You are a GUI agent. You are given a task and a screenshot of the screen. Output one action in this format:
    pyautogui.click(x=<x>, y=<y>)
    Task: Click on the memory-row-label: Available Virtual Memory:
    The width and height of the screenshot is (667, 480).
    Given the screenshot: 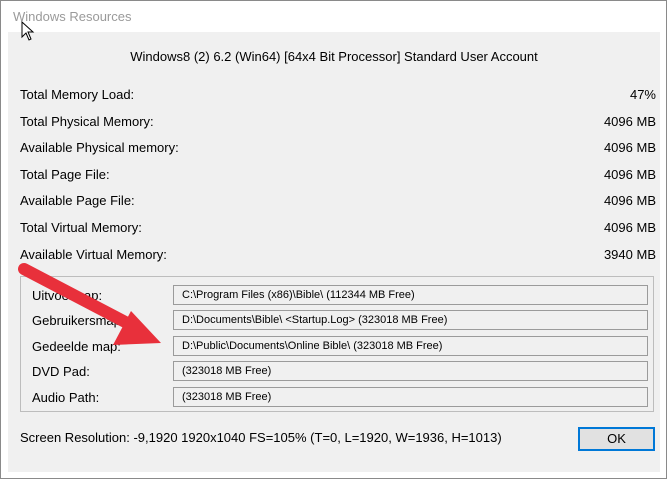 What is the action you would take?
    pyautogui.click(x=93, y=254)
    